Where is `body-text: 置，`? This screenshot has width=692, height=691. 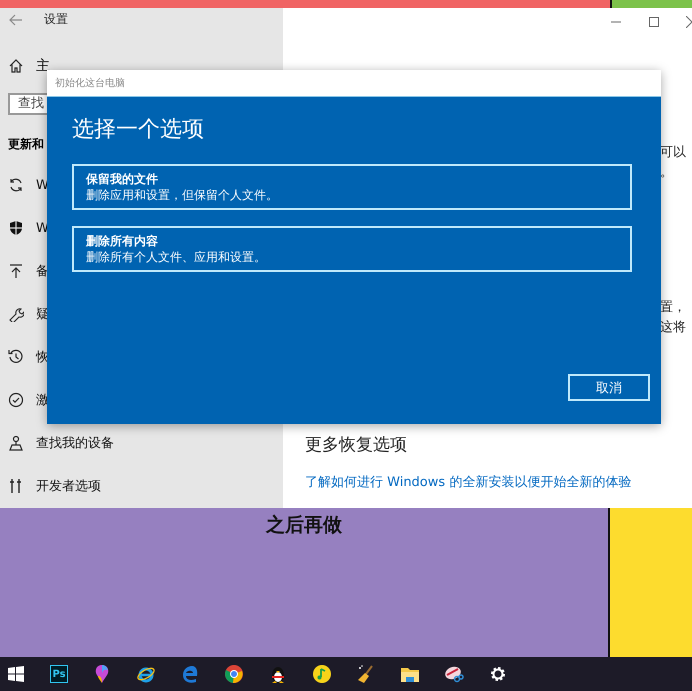
body-text: 置， is located at coordinates (673, 308).